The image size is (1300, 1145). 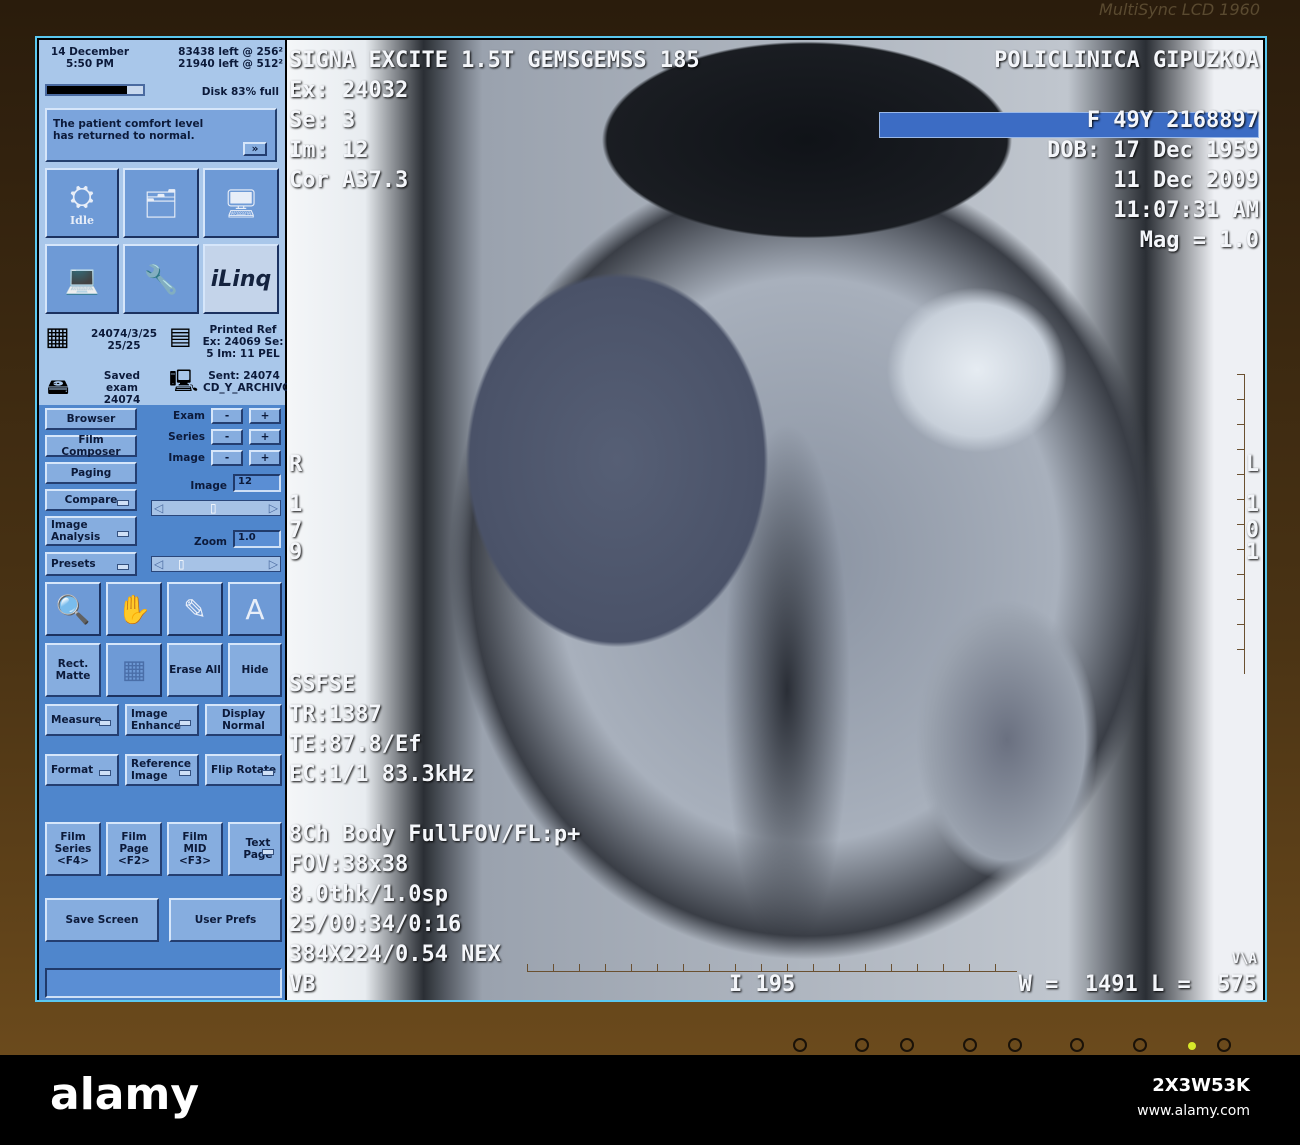 I want to click on archive-destination: CD_Y_ARCHIVO, so click(x=247, y=388).